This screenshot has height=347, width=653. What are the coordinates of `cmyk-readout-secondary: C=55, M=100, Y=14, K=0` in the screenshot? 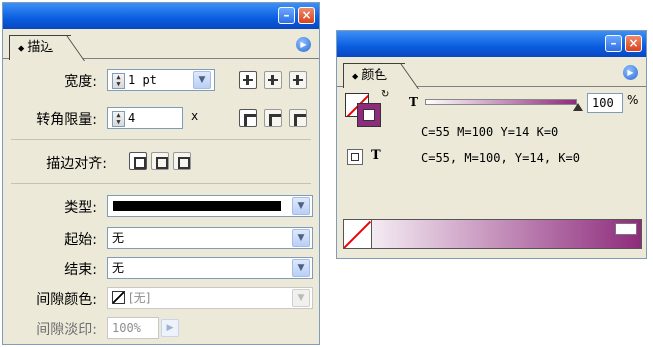 It's located at (500, 158).